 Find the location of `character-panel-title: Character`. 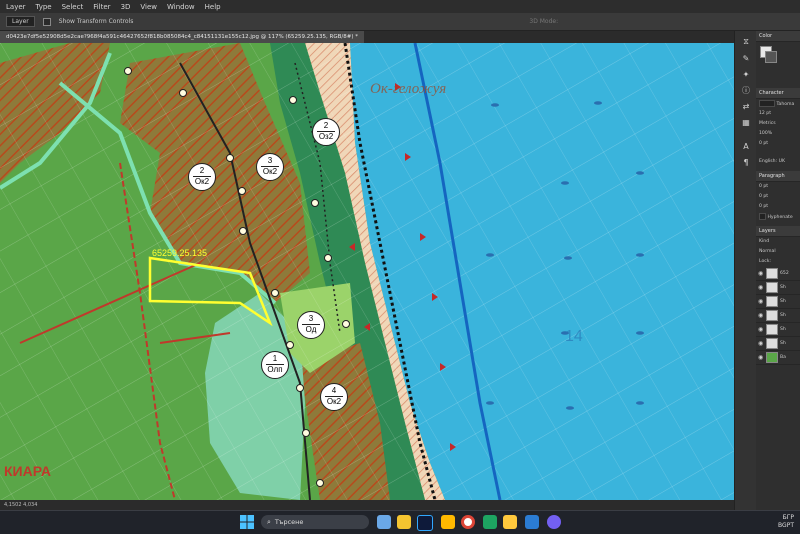

character-panel-title: Character is located at coordinates (778, 93).